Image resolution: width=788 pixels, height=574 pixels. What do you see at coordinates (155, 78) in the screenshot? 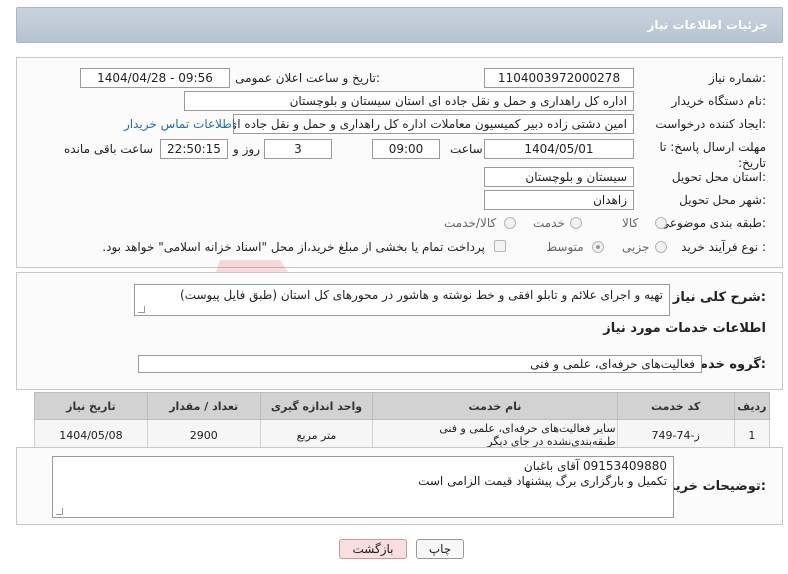
I see `announce-field: 1404/04/28 - 09:56` at bounding box center [155, 78].